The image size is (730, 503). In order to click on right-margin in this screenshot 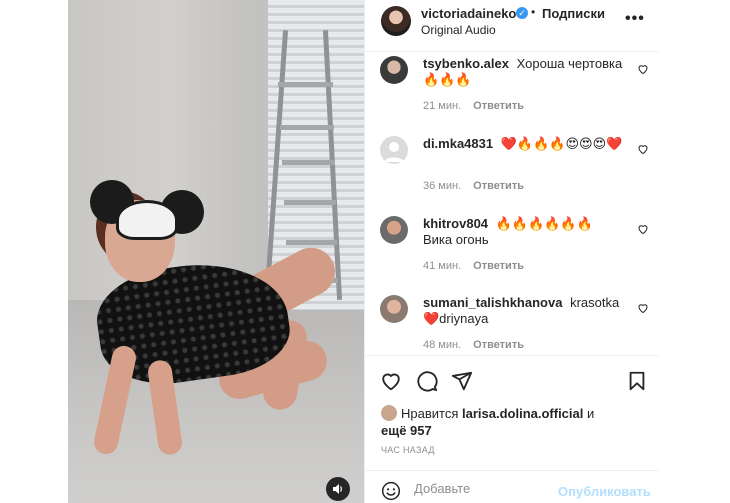, I will do `click(694, 251)`.